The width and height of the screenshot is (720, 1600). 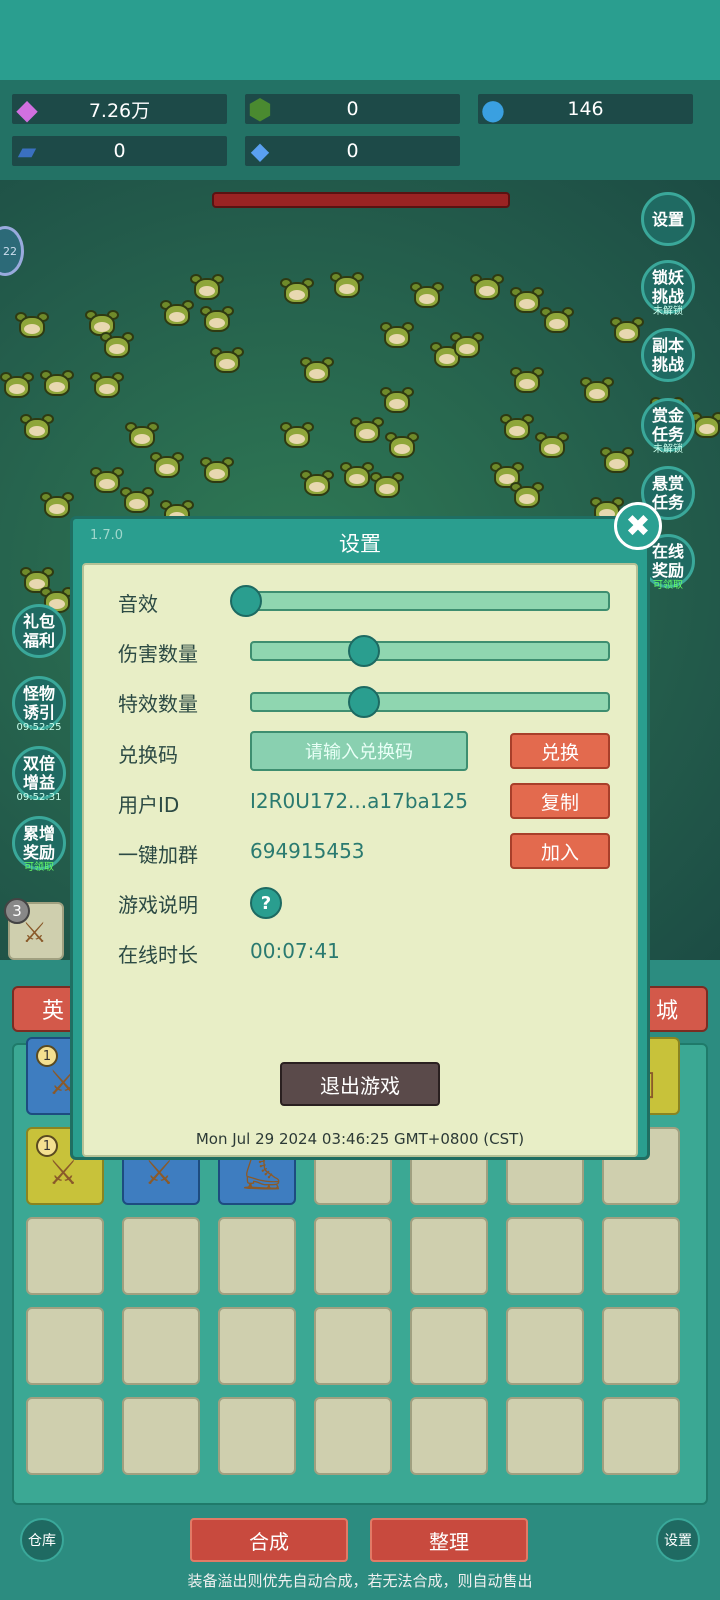 I want to click on bottom-settings-button: 设置, so click(x=678, y=1540).